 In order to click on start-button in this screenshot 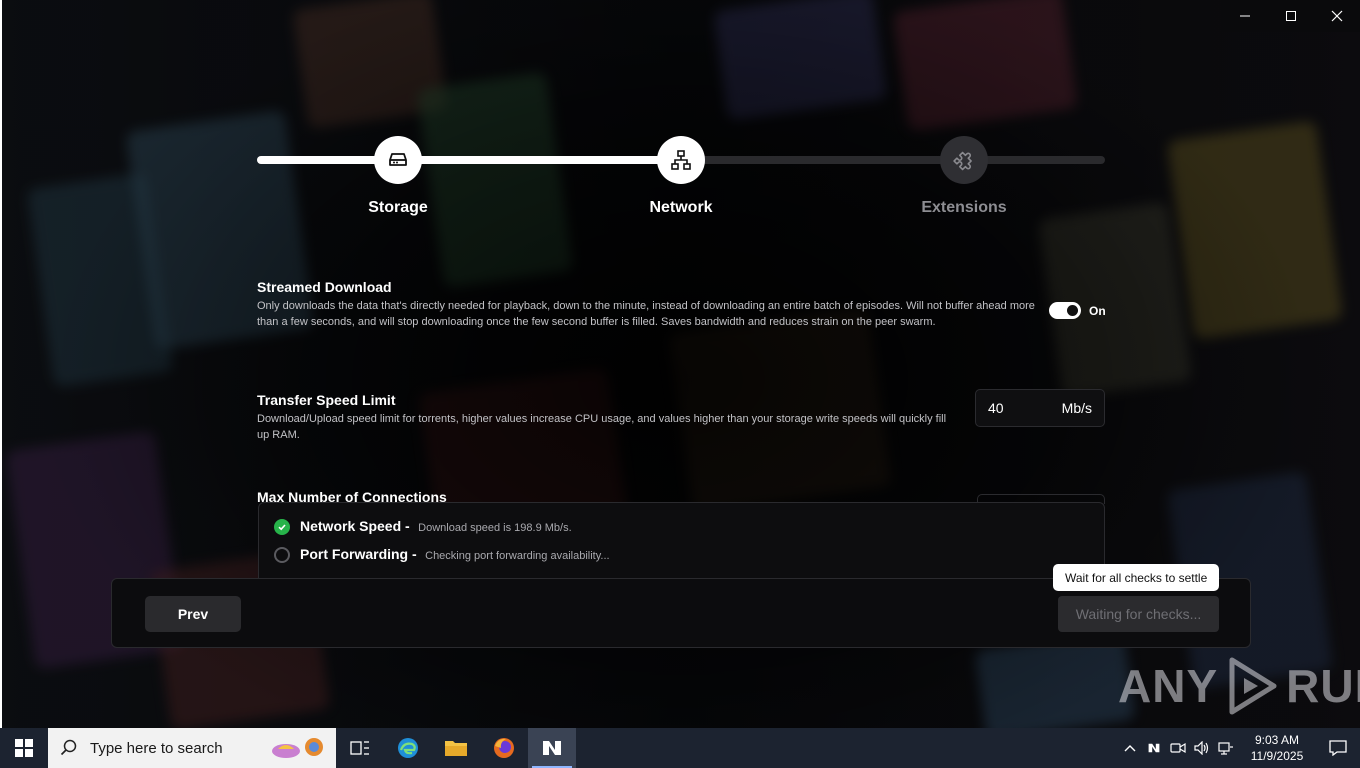, I will do `click(24, 748)`.